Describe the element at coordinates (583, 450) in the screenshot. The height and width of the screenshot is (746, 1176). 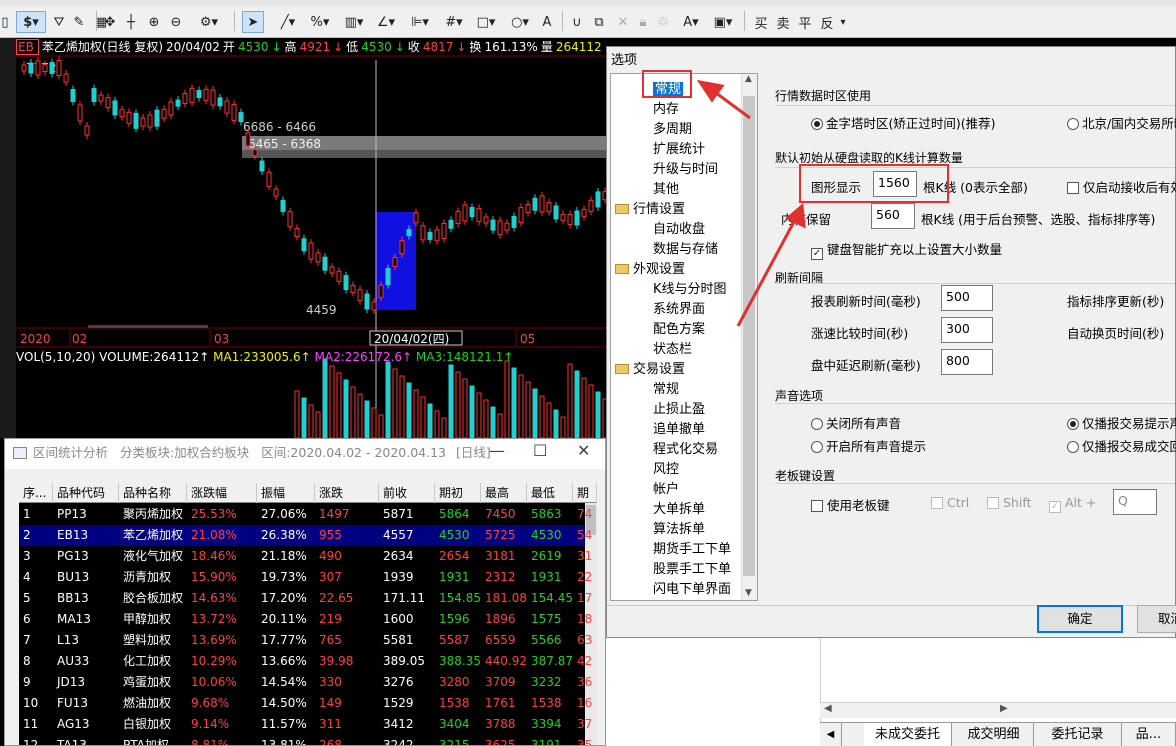
I see `close-icon: ✕` at that location.